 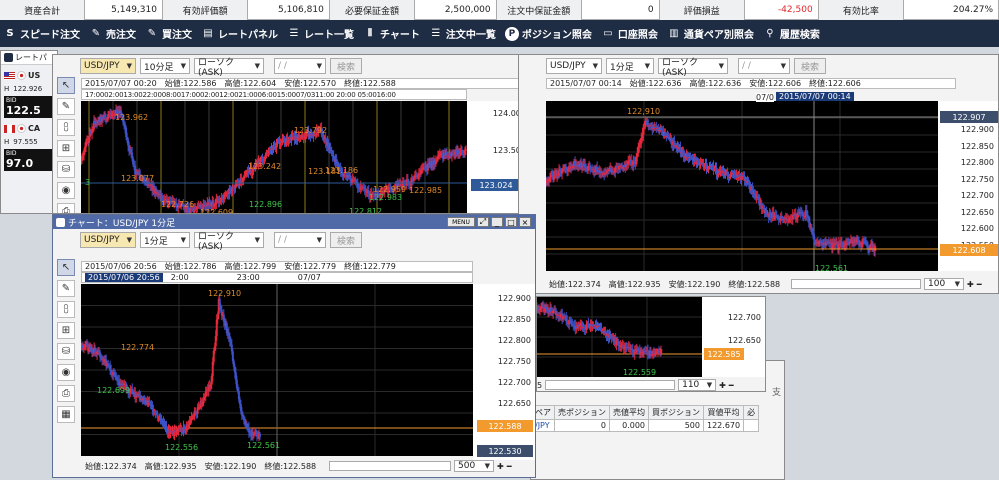 I want to click on y-tick-label: 122.850, so click(x=977, y=146).